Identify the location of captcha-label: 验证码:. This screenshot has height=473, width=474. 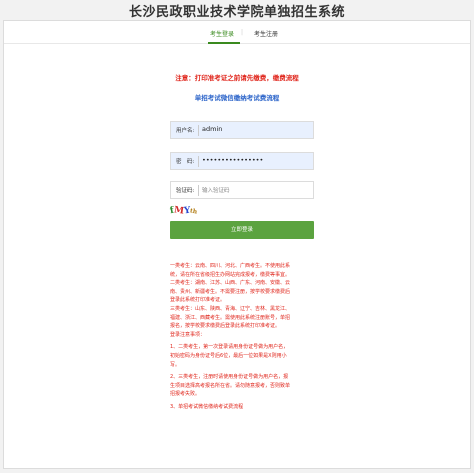
(185, 191).